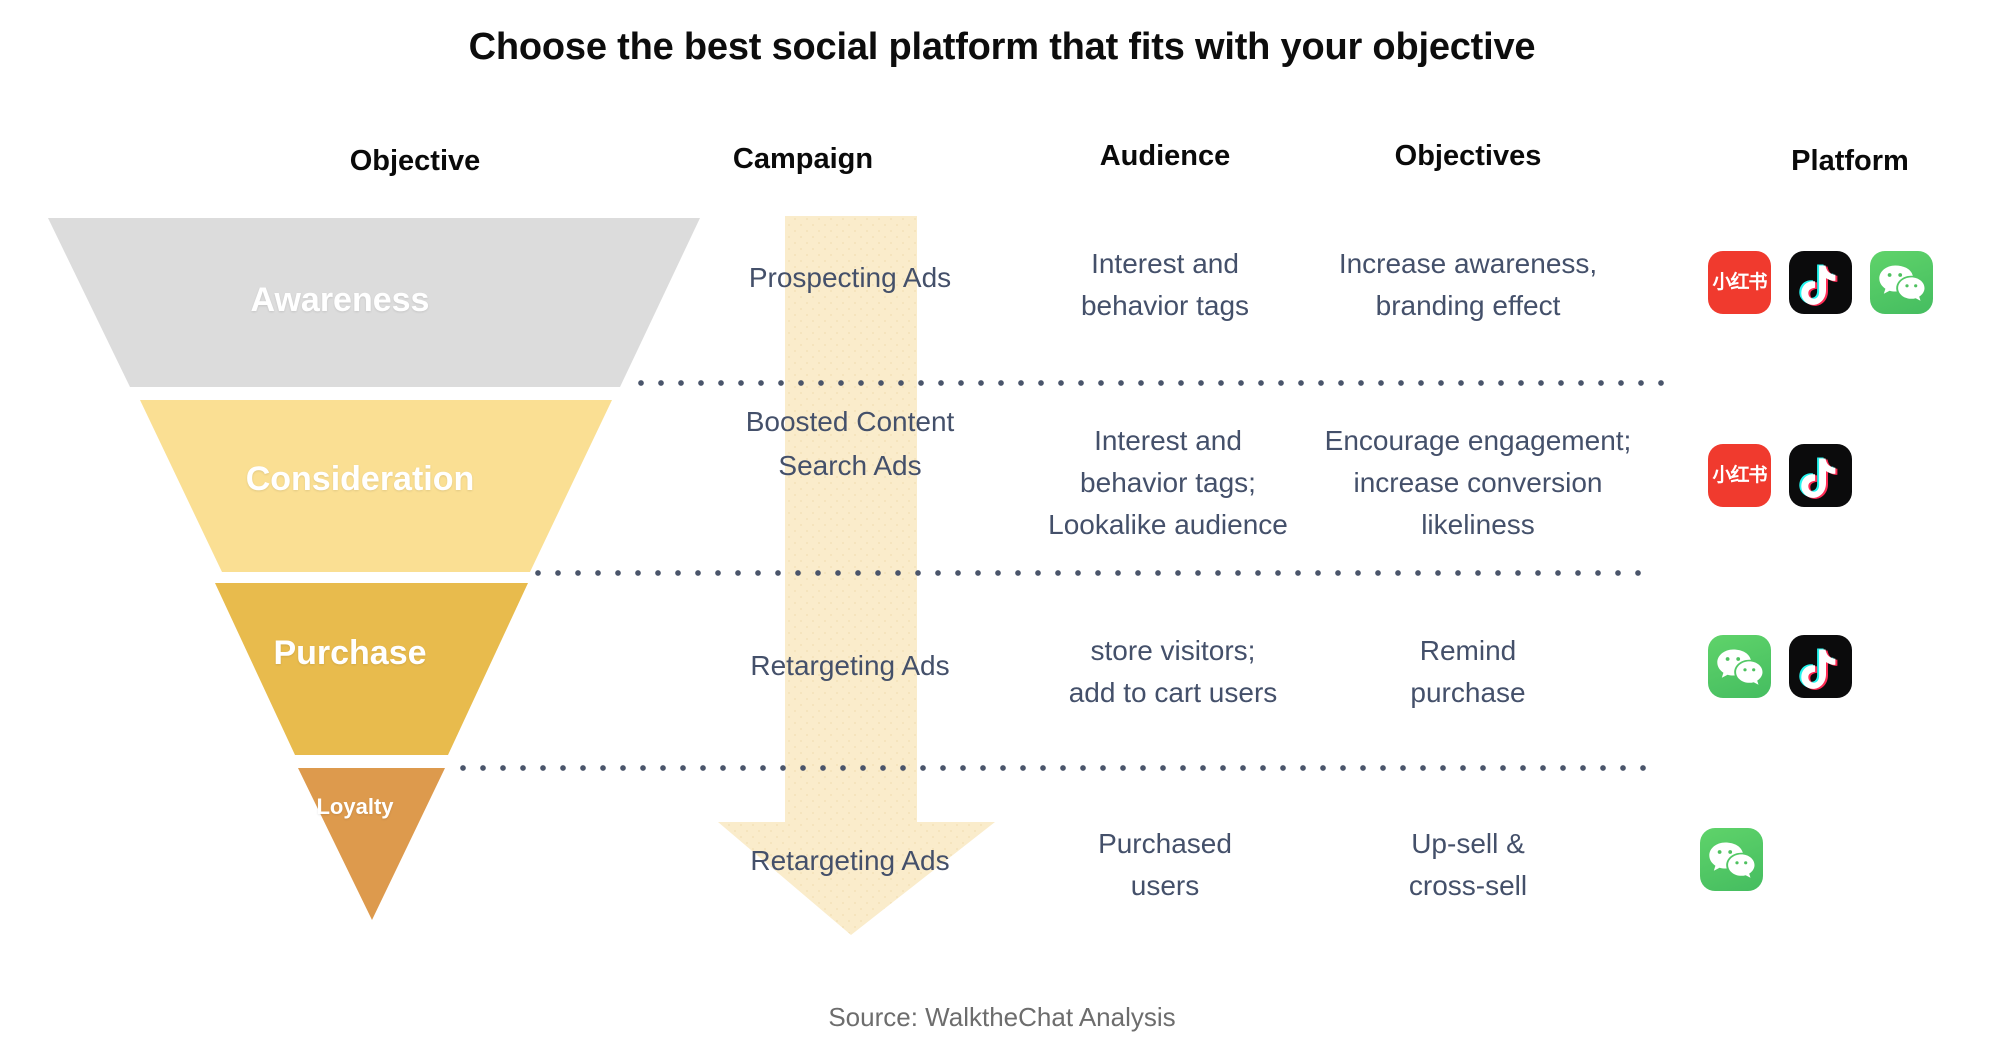  Describe the element at coordinates (850, 465) in the screenshot. I see `cell-campaign-row2: Search Ads` at that location.